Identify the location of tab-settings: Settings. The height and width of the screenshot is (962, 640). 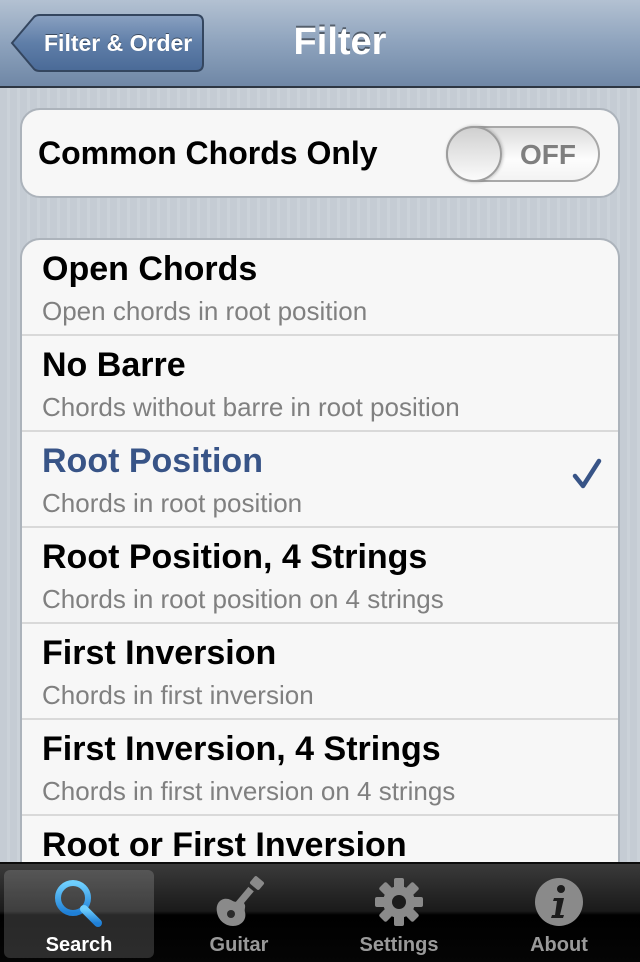
(399, 914).